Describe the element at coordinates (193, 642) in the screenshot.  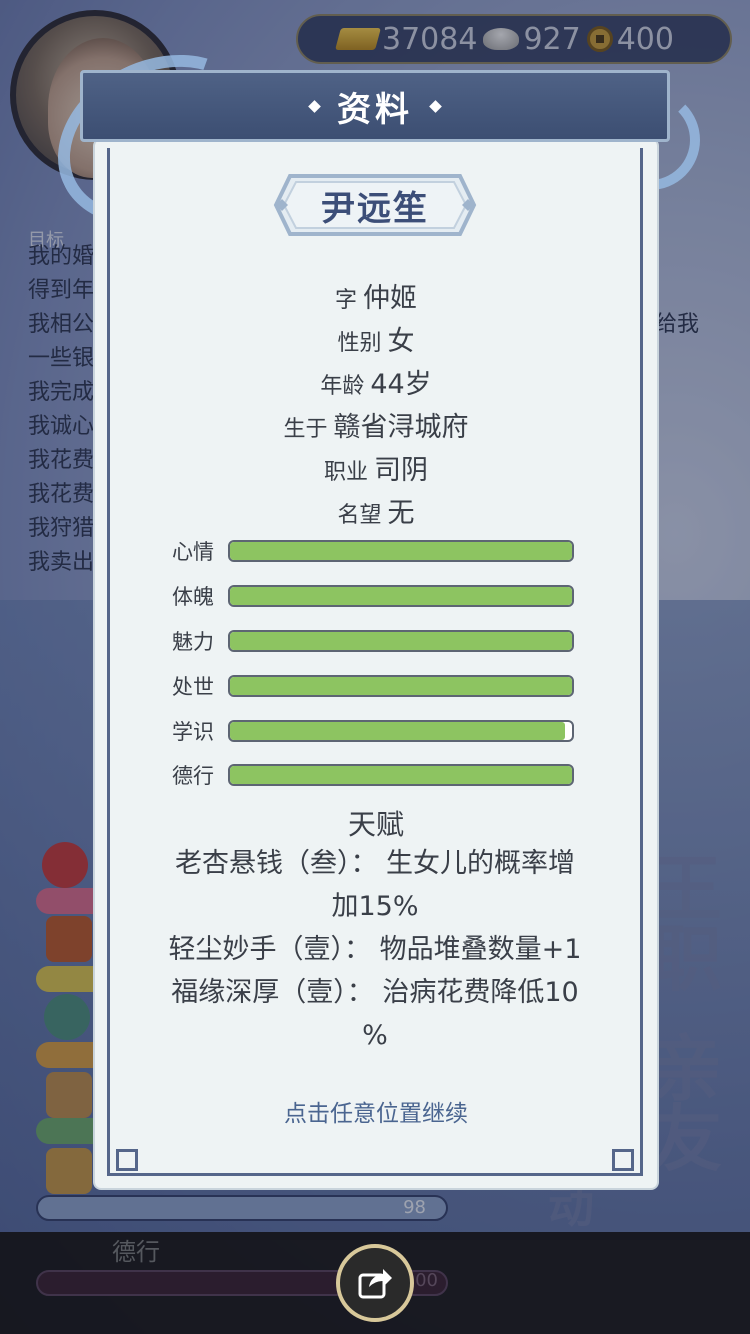
I see `stat-label: 魅力` at that location.